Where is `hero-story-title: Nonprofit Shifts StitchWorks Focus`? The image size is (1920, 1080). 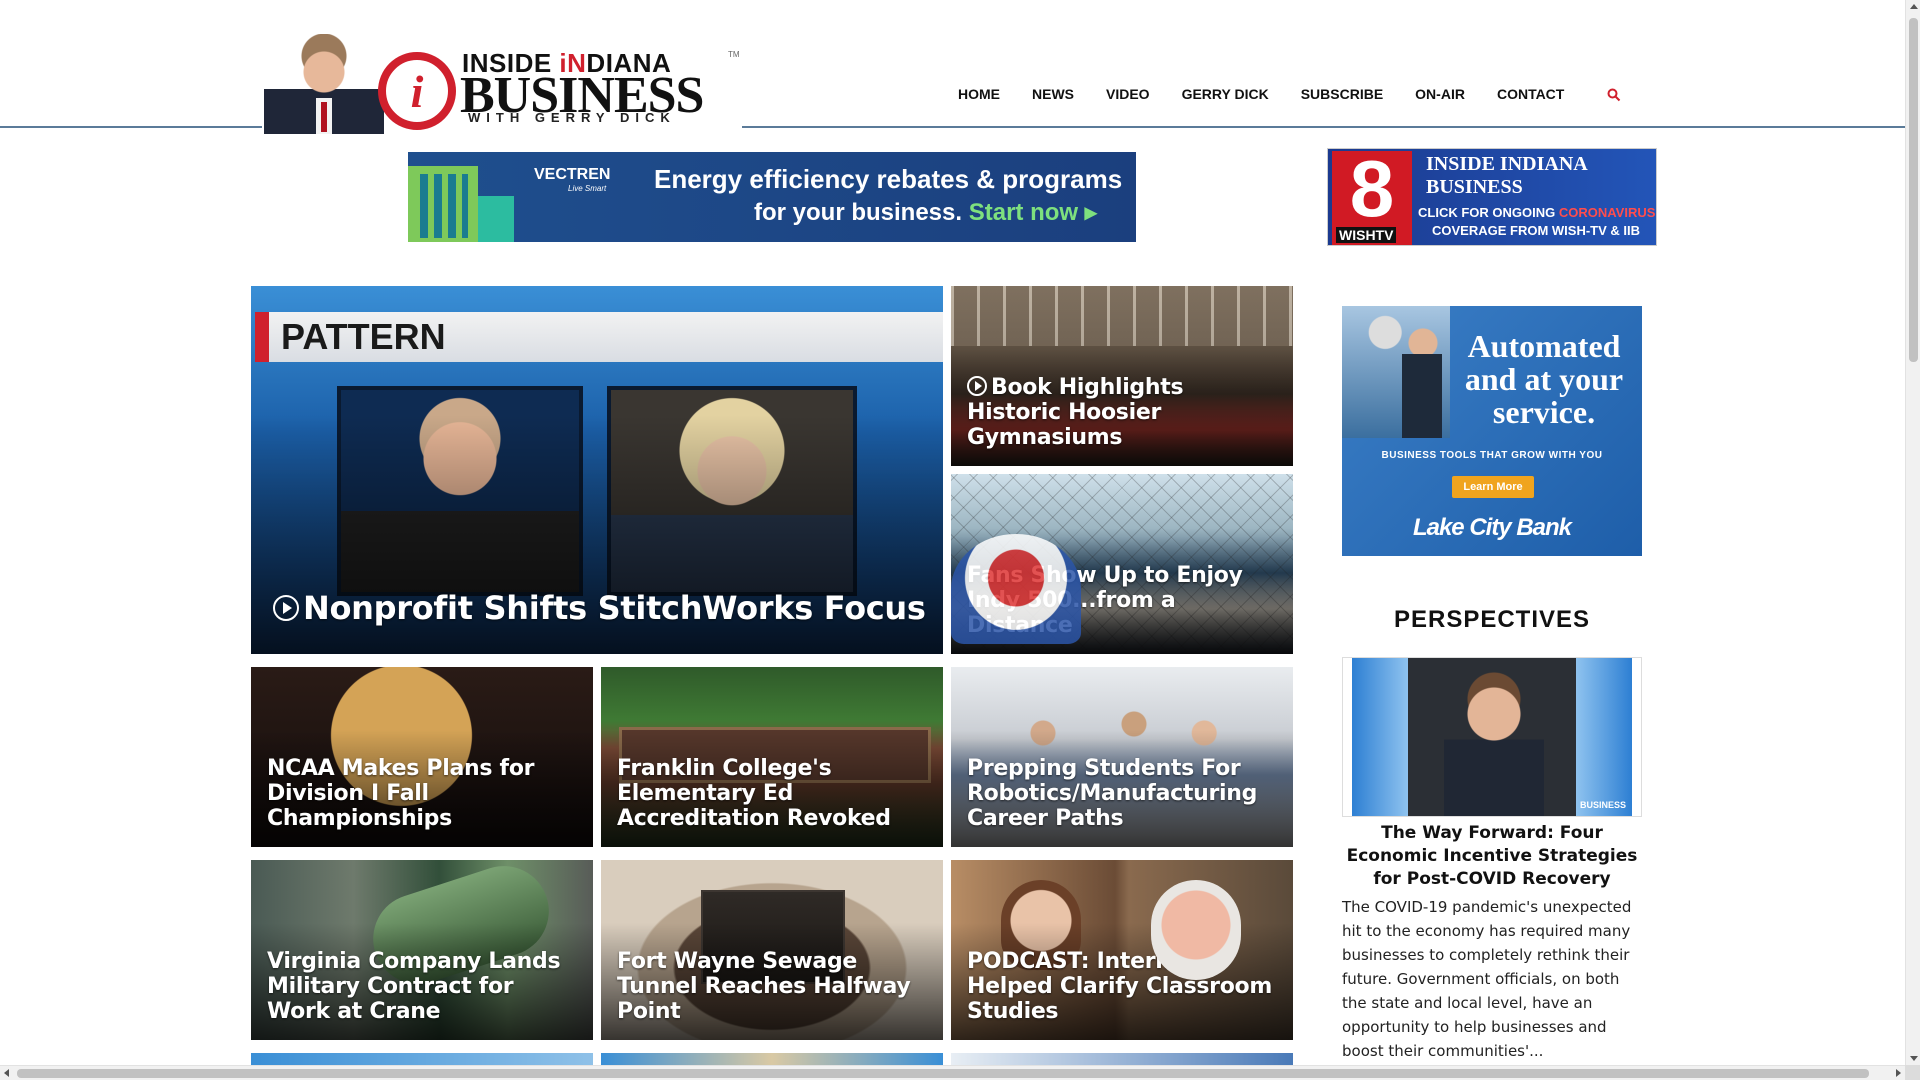 hero-story-title: Nonprofit Shifts StitchWorks Focus is located at coordinates (601, 608).